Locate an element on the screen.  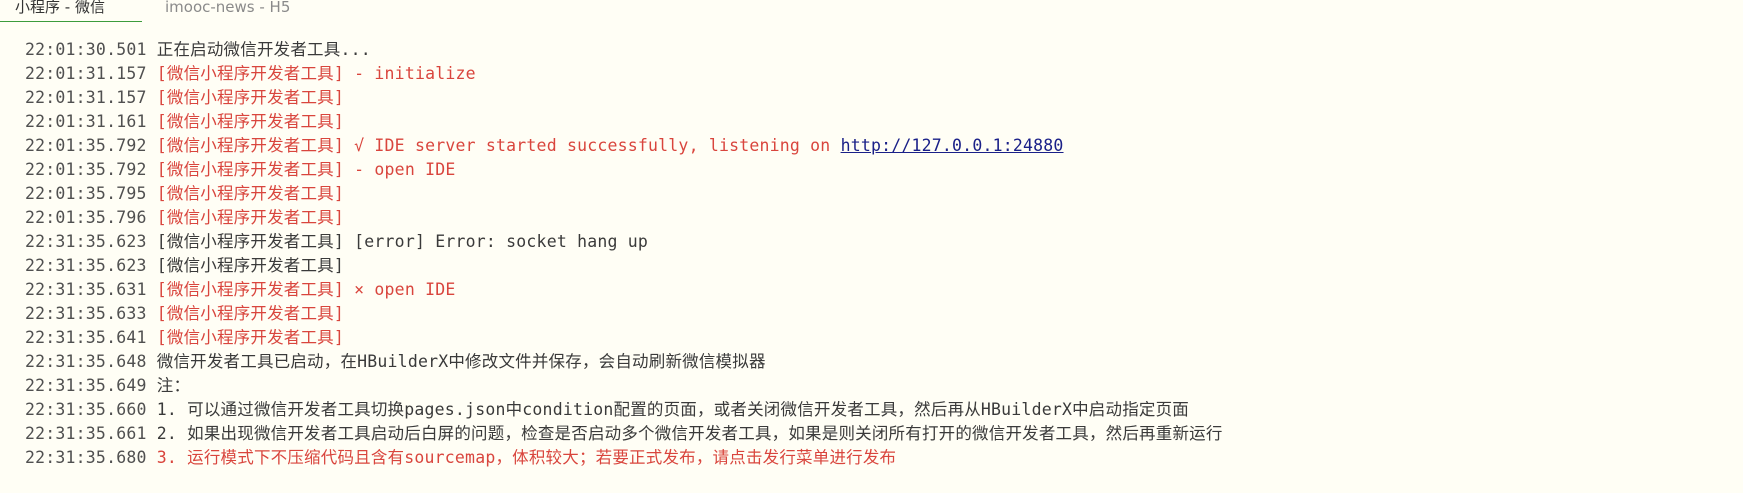
tab-mini-program-wechat: 小程序 - 微信 is located at coordinates (71, 11).